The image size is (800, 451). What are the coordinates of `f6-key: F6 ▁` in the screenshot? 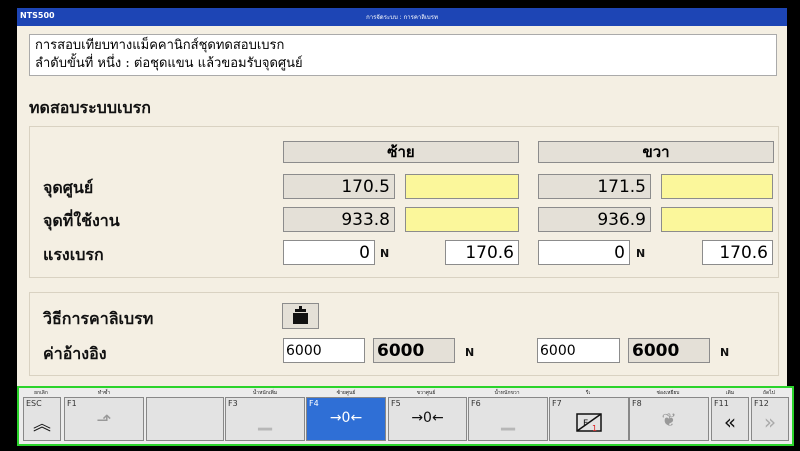 It's located at (508, 419).